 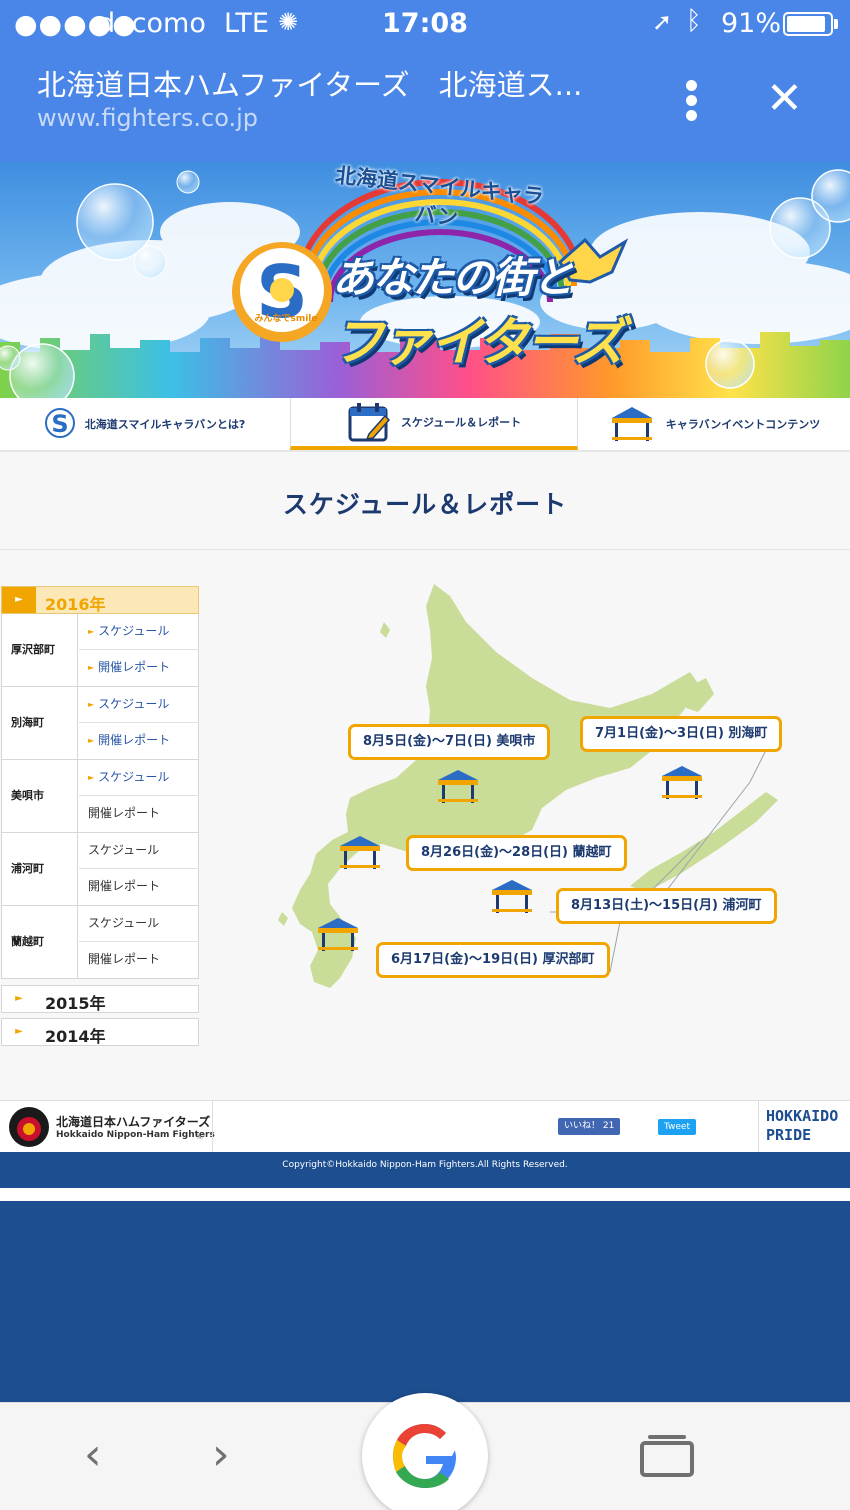 What do you see at coordinates (493, 960) in the screenshot?
I see `event-callout-assabu: 6月17日(金)〜19日(日) 厚沢部町` at bounding box center [493, 960].